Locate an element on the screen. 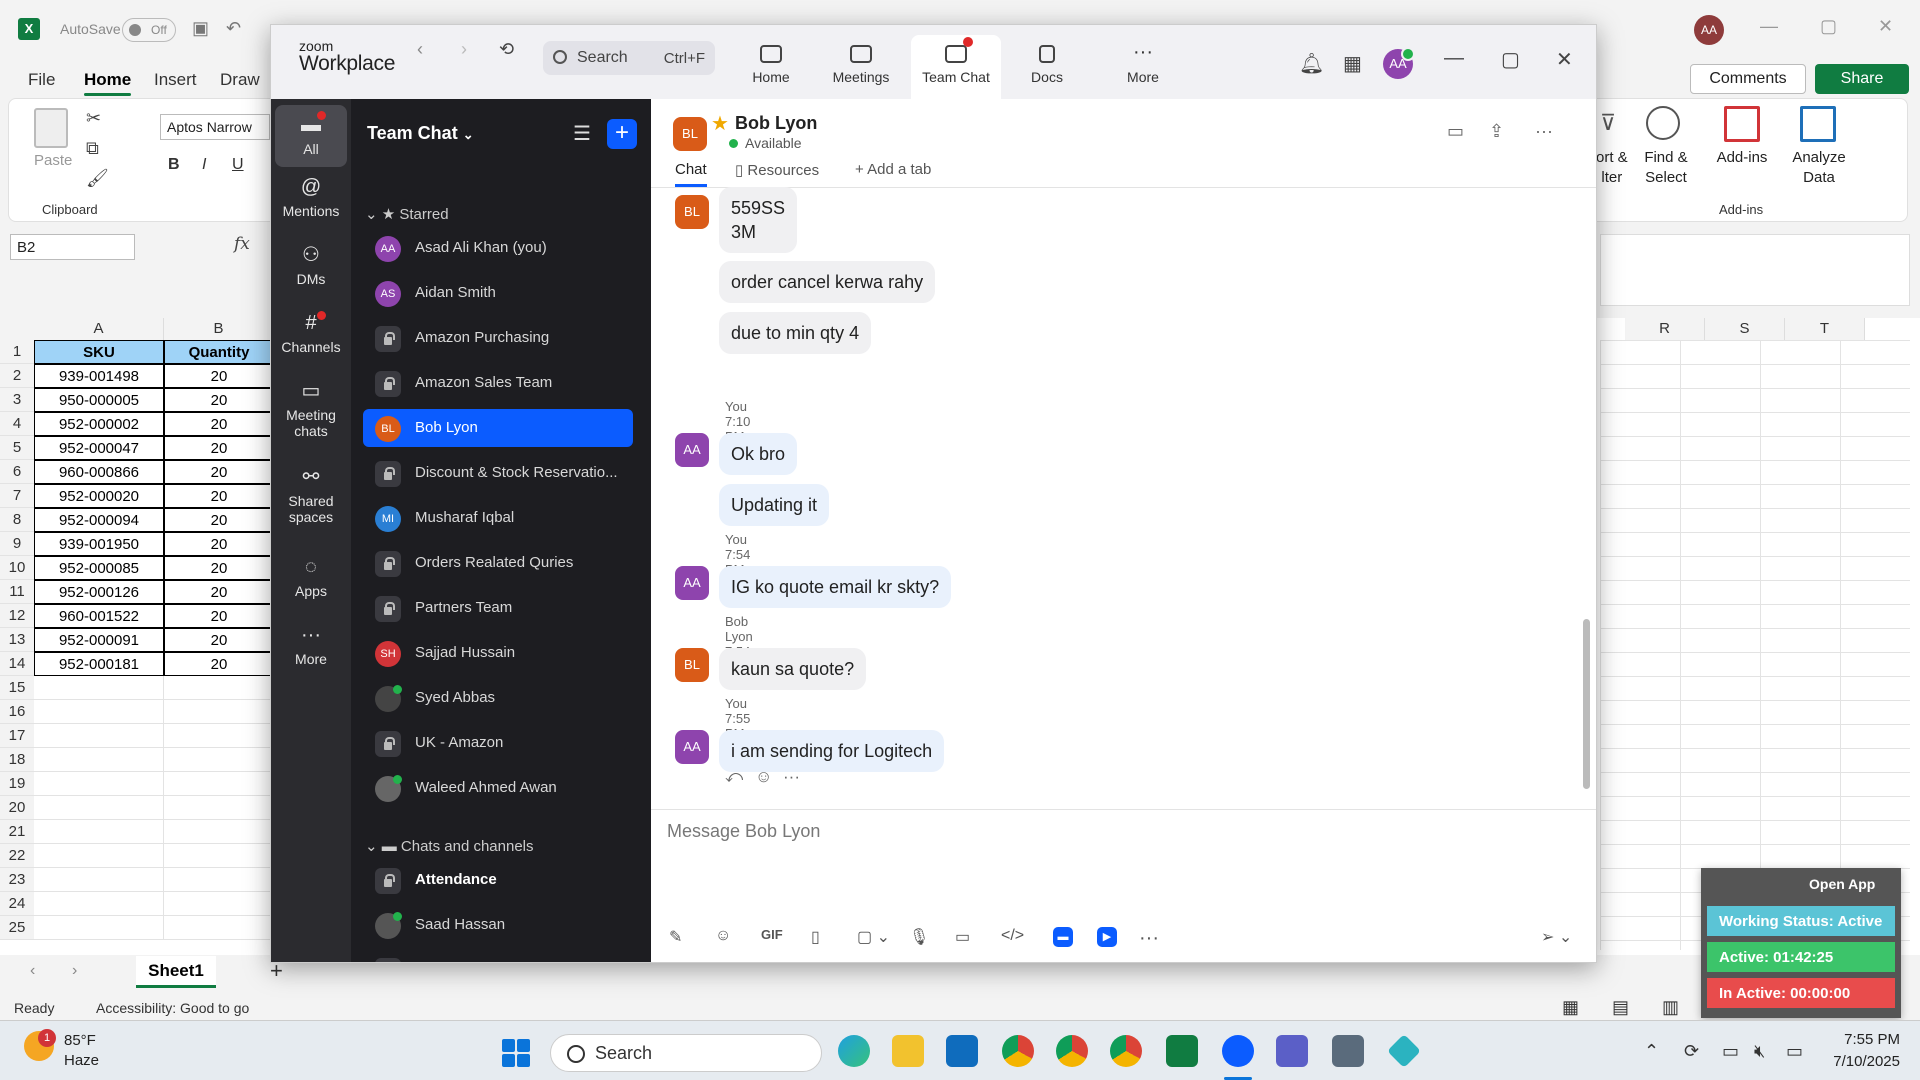 The width and height of the screenshot is (1920, 1080). teams-icon is located at coordinates (1292, 1051).